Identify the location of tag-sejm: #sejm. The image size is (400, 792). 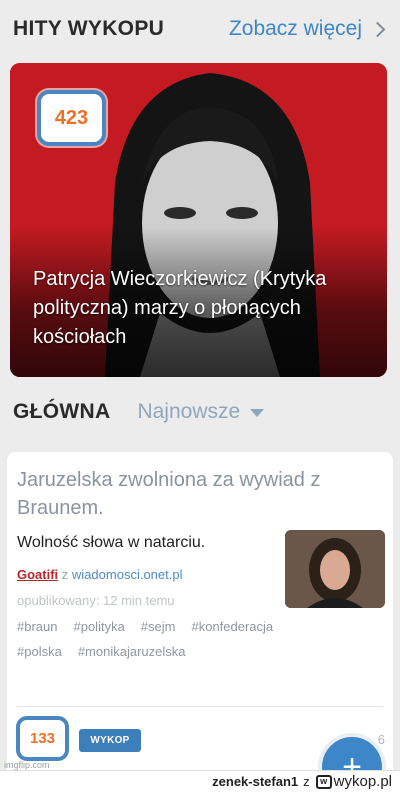
(158, 626).